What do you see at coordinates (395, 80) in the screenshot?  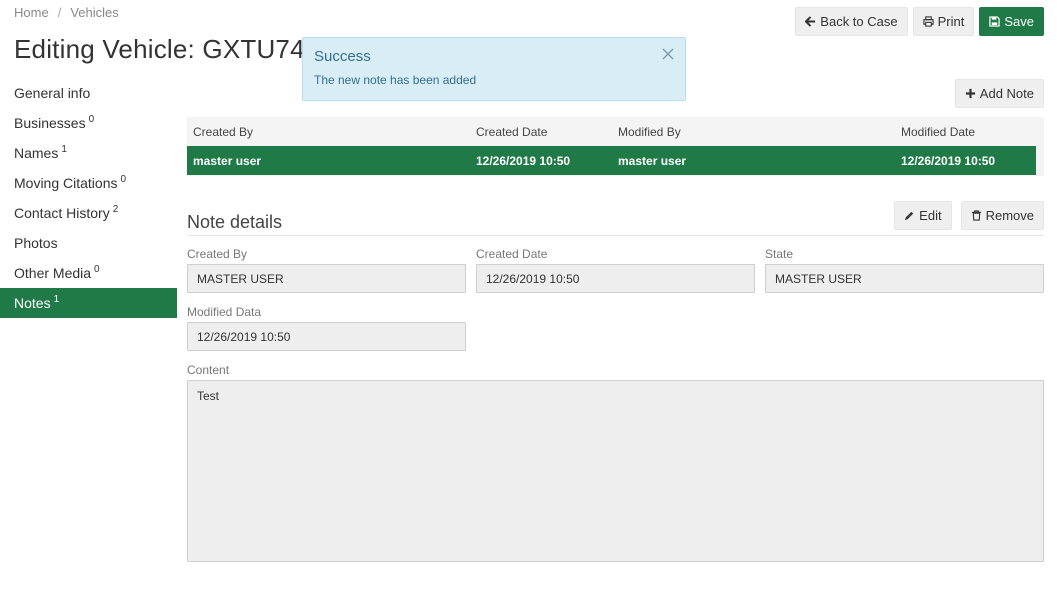 I see `alert-message: The new note has been added` at bounding box center [395, 80].